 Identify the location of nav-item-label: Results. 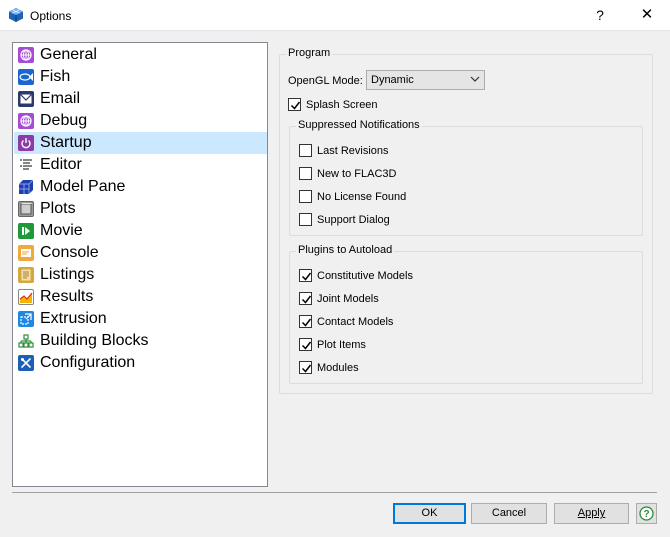
(67, 296).